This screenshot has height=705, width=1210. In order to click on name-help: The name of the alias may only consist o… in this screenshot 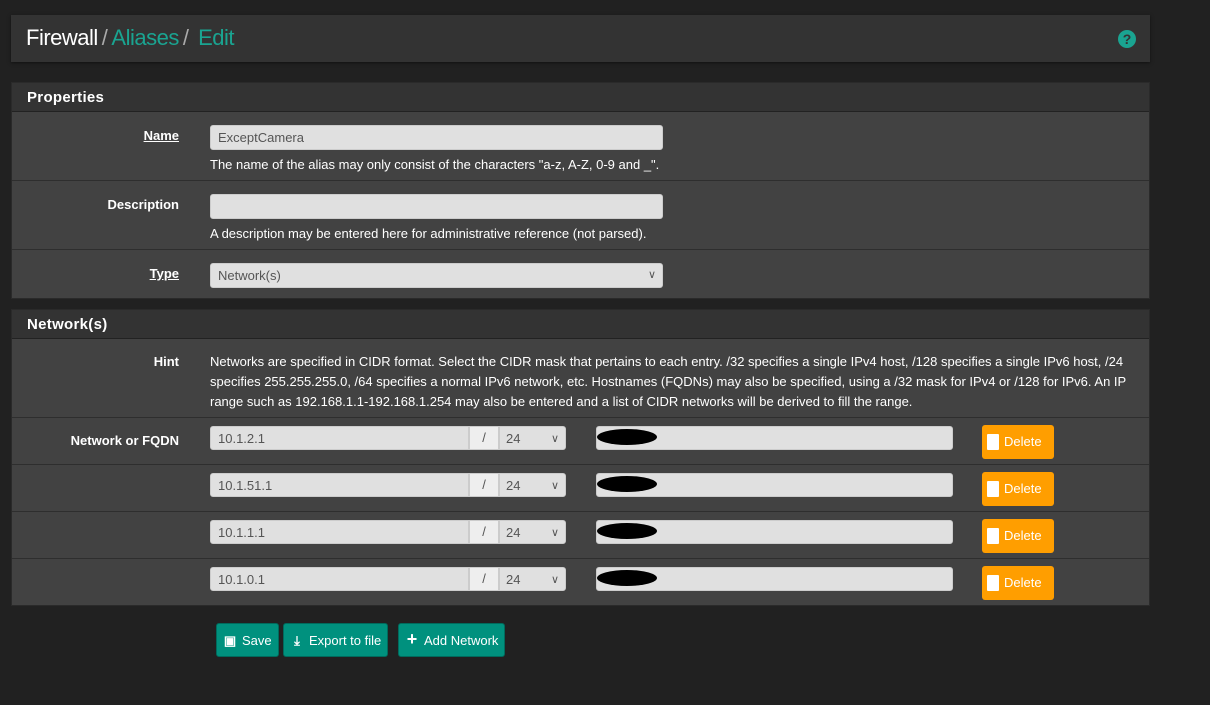, I will do `click(435, 164)`.